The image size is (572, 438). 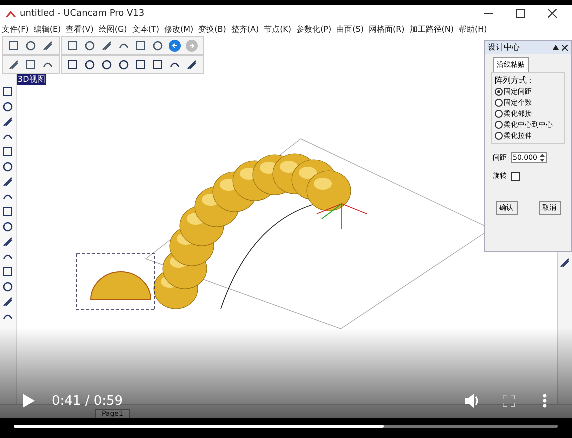 What do you see at coordinates (386, 29) in the screenshot?
I see `menu-item: 网格面(R)` at bounding box center [386, 29].